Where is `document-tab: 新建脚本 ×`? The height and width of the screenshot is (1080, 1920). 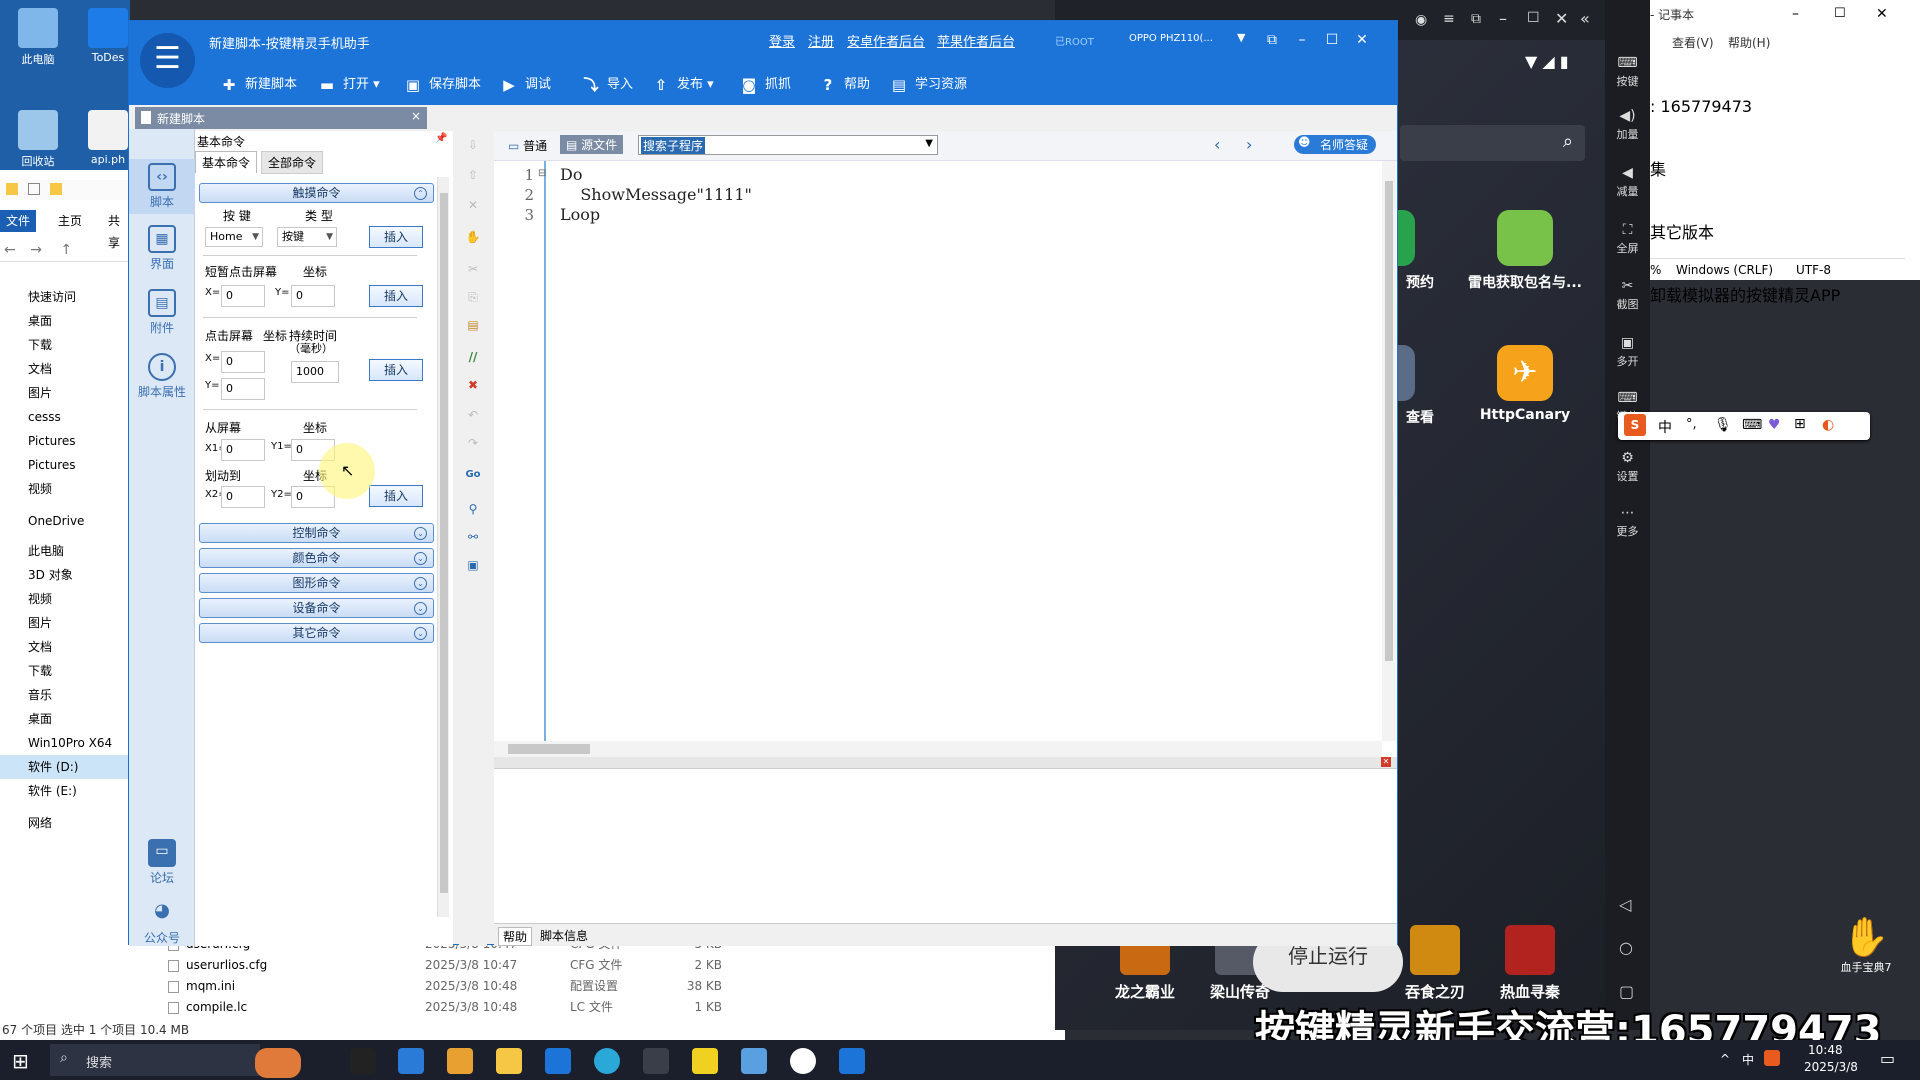 document-tab: 新建脚本 × is located at coordinates (281, 118).